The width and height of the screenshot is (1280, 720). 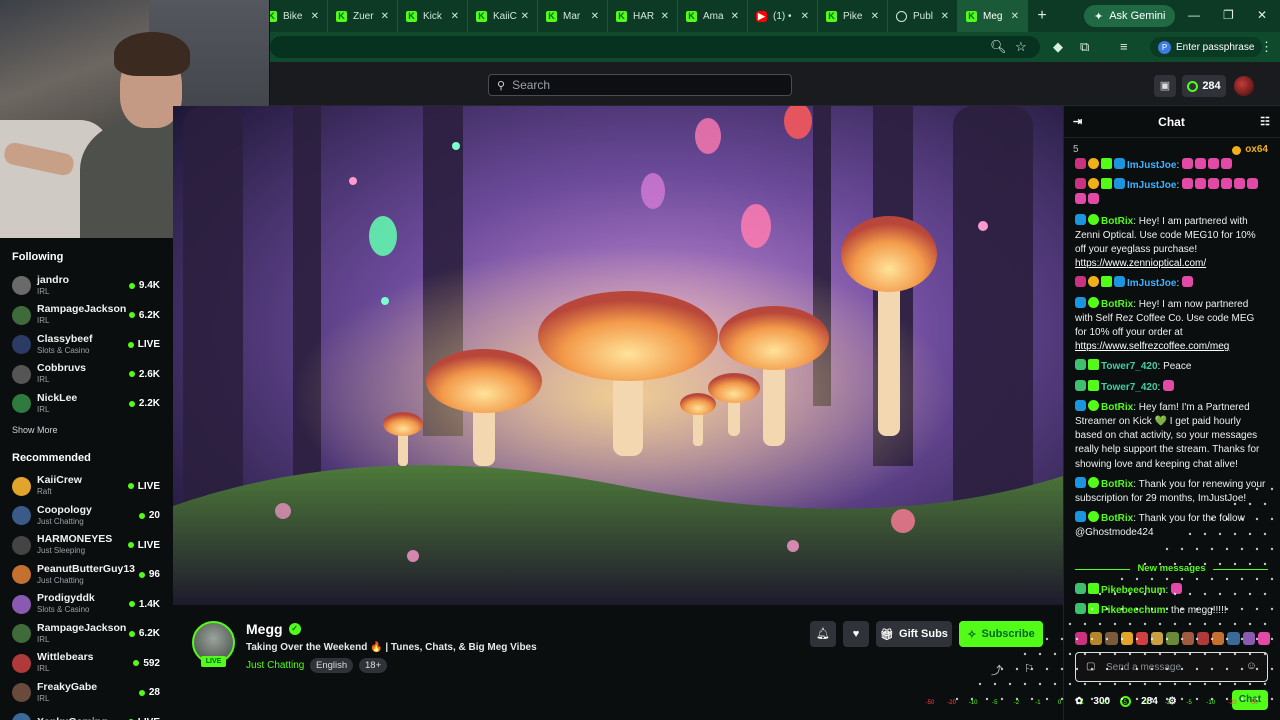 I want to click on sidebar-channel: Coopology Just Chatting 20, so click(x=86, y=516).